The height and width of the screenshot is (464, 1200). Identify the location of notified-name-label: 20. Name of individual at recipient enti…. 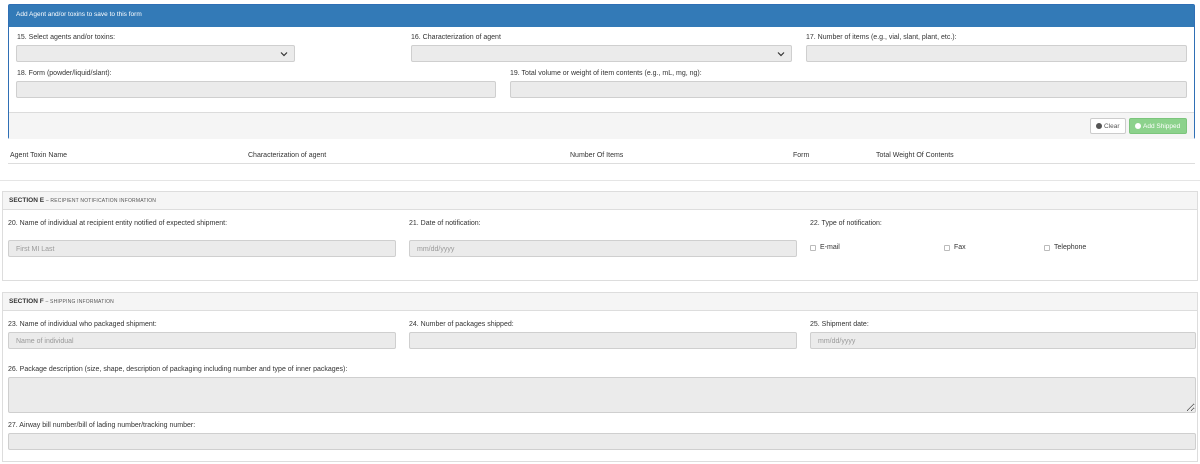
(118, 223).